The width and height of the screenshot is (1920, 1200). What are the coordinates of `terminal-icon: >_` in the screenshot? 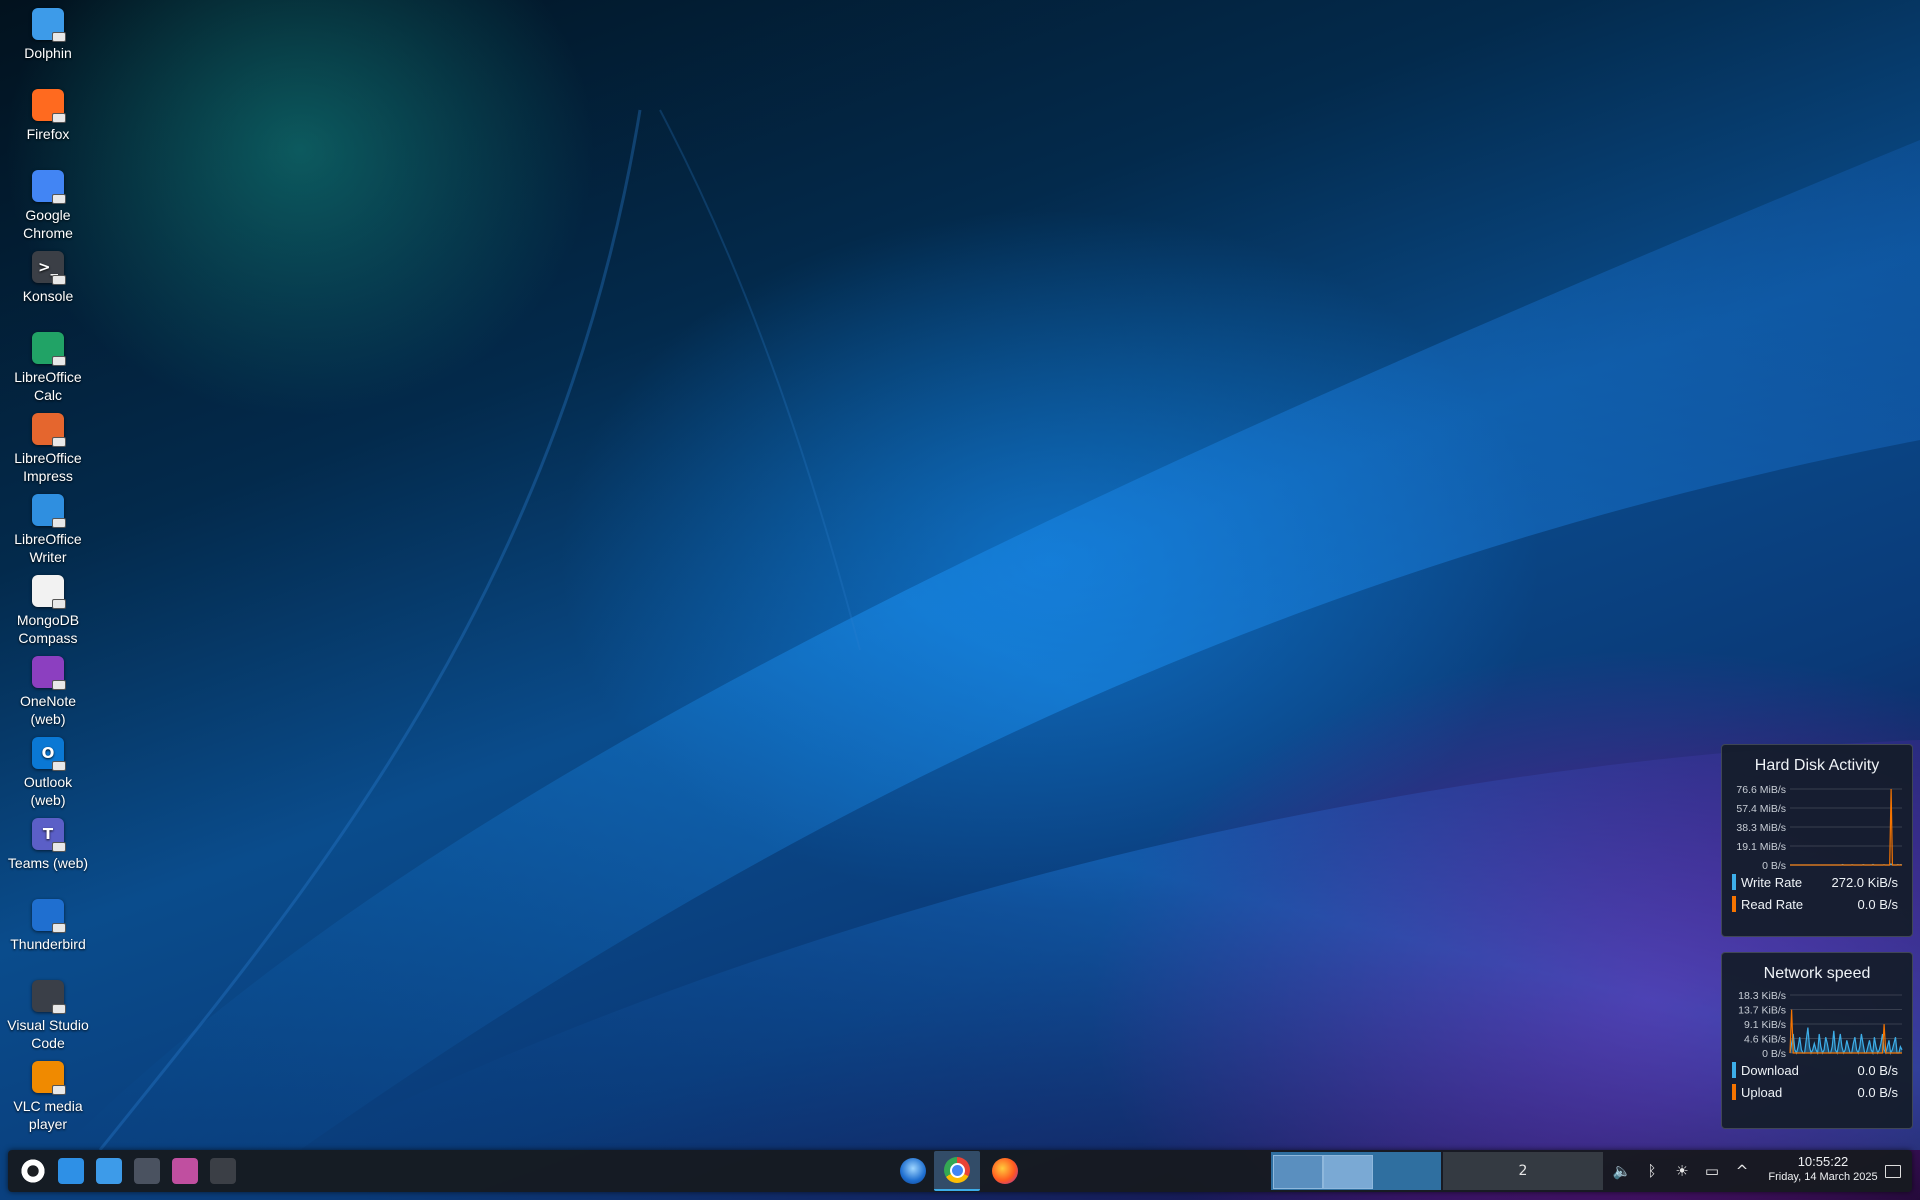 It's located at (49, 268).